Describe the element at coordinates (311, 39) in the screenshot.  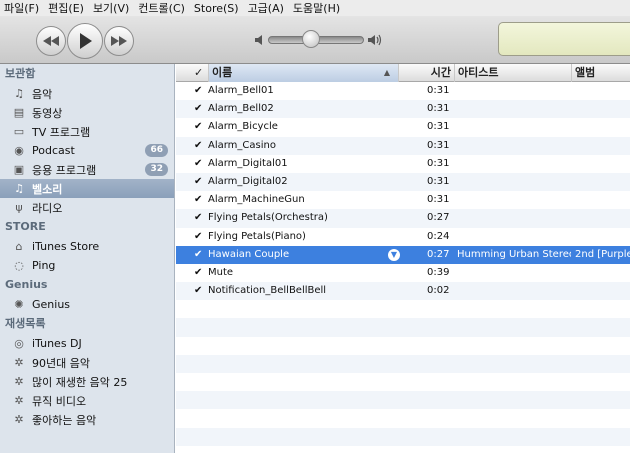
I see `volume-slider-knob` at that location.